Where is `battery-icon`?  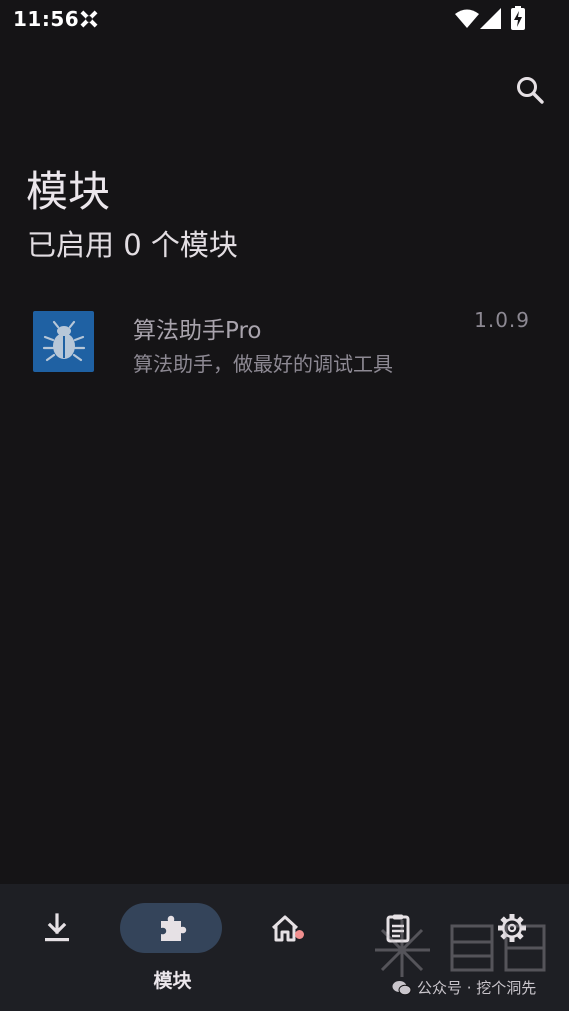 battery-icon is located at coordinates (518, 18).